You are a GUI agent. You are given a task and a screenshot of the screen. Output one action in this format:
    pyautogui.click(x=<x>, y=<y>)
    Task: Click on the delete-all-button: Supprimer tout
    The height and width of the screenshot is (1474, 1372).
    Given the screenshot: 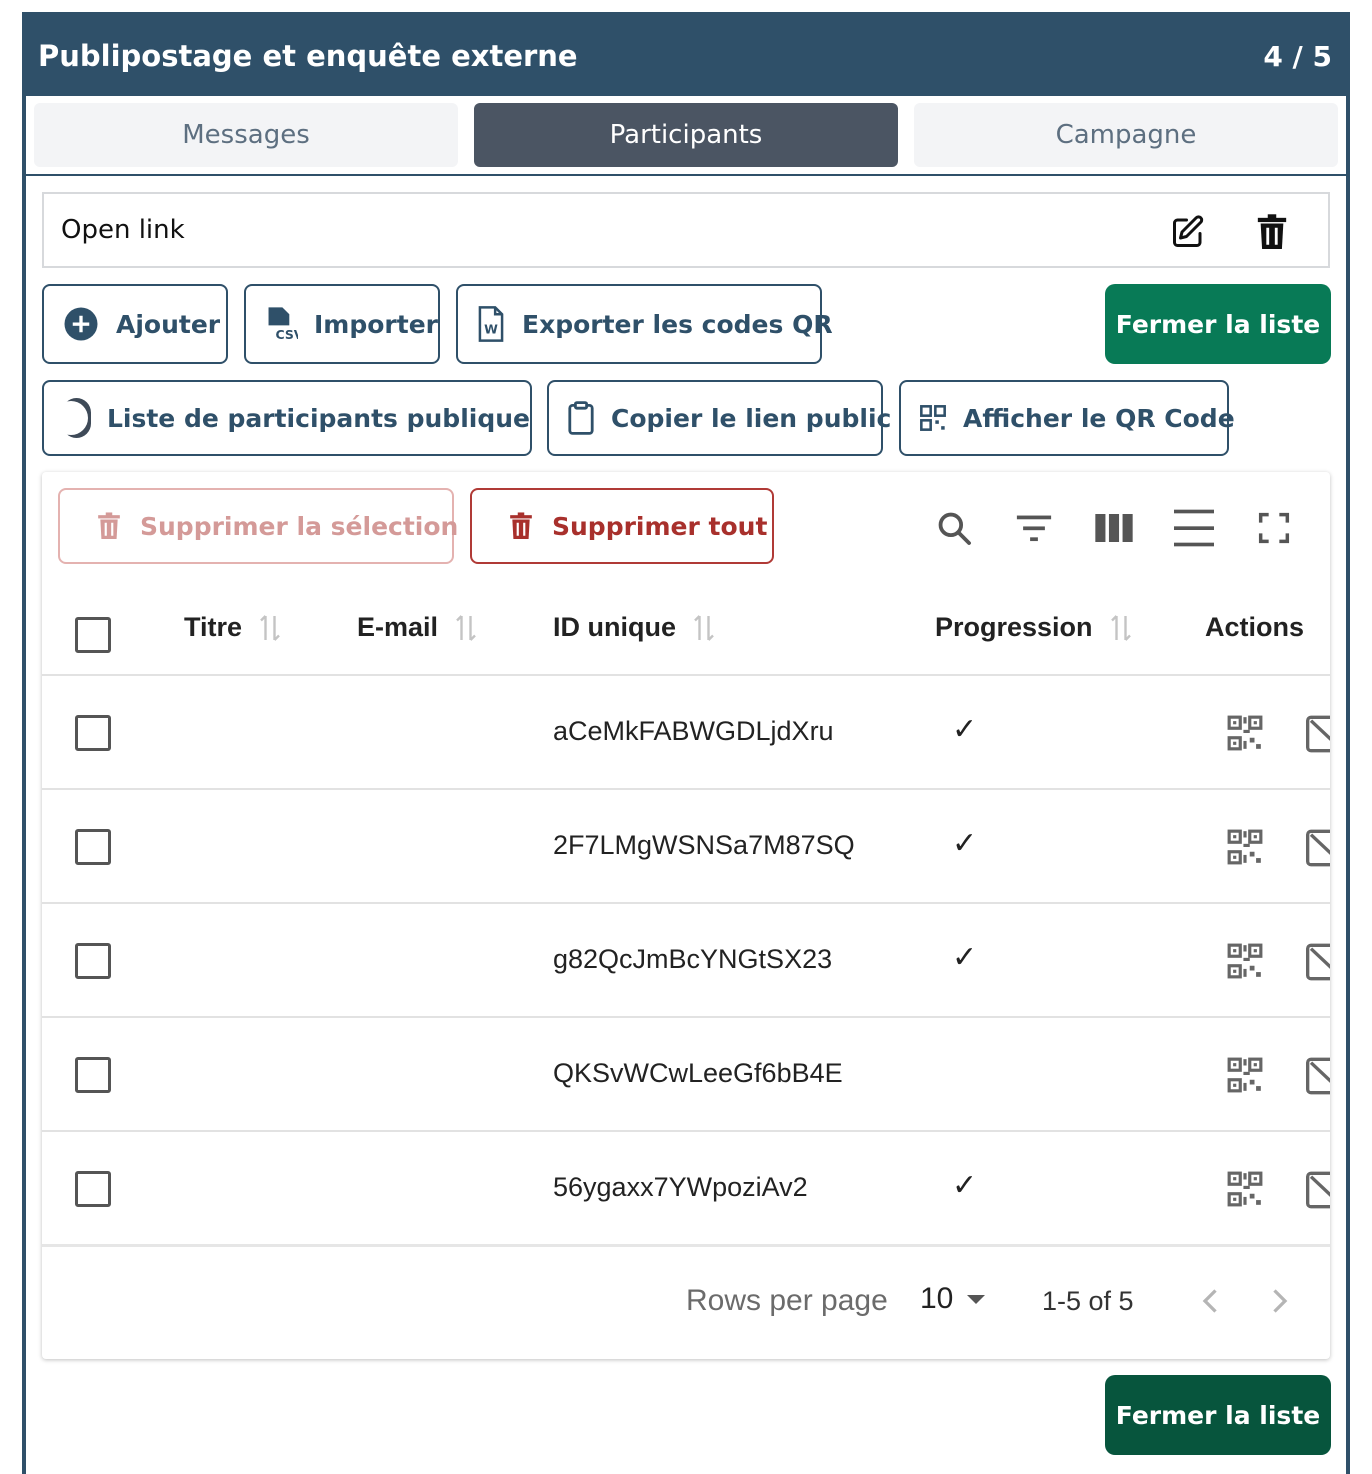 What is the action you would take?
    pyautogui.click(x=622, y=526)
    